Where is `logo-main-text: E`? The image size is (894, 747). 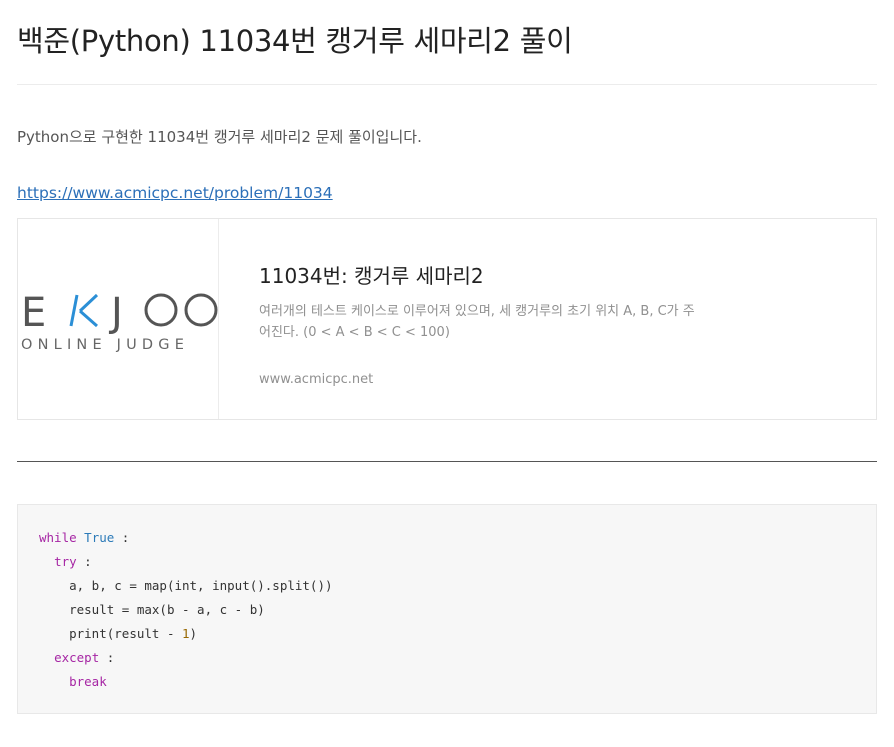
logo-main-text: E is located at coordinates (33, 313).